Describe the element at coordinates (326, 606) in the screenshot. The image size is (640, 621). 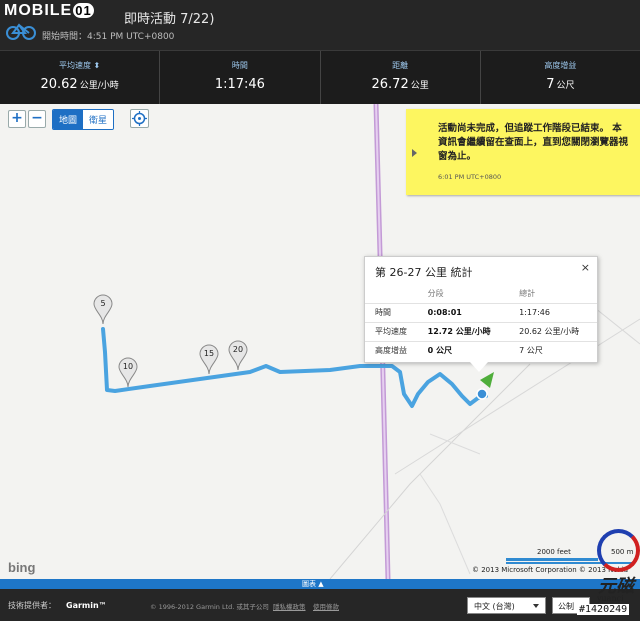
I see `terms-link: 使用條款` at that location.